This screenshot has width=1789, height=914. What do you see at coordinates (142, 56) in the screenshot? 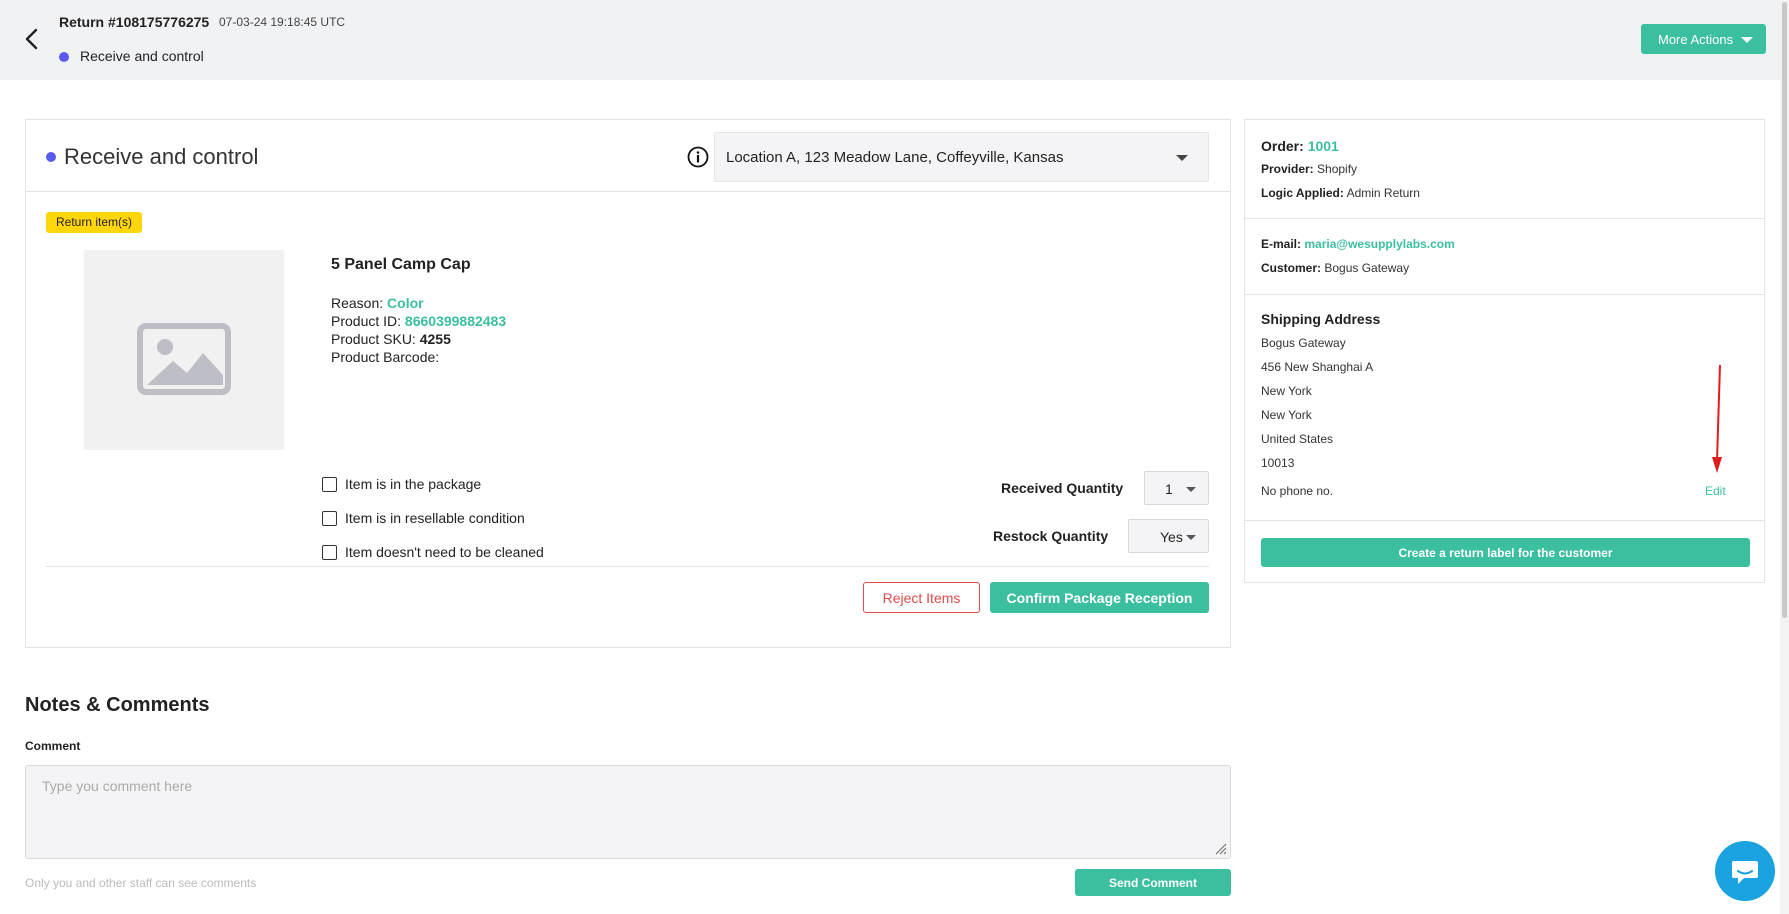
I see `status-text: Receive and control` at bounding box center [142, 56].